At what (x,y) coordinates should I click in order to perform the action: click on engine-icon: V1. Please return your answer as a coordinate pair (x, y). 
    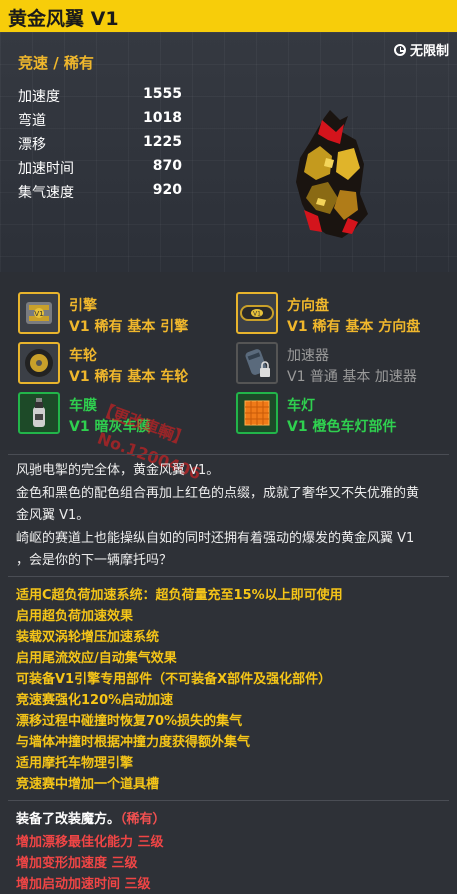
    Looking at the image, I should click on (39, 313).